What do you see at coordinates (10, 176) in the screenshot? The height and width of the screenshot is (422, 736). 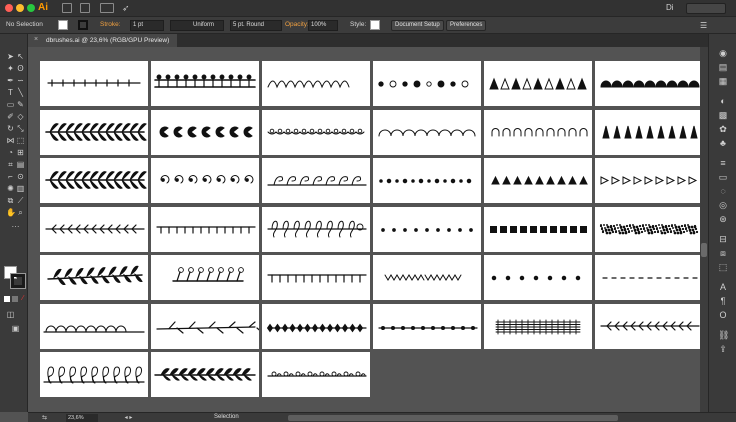 I see `eyedropper-tool-icon: ⌐` at bounding box center [10, 176].